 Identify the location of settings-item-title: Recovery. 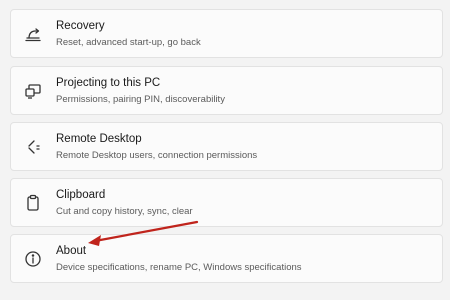
(80, 26).